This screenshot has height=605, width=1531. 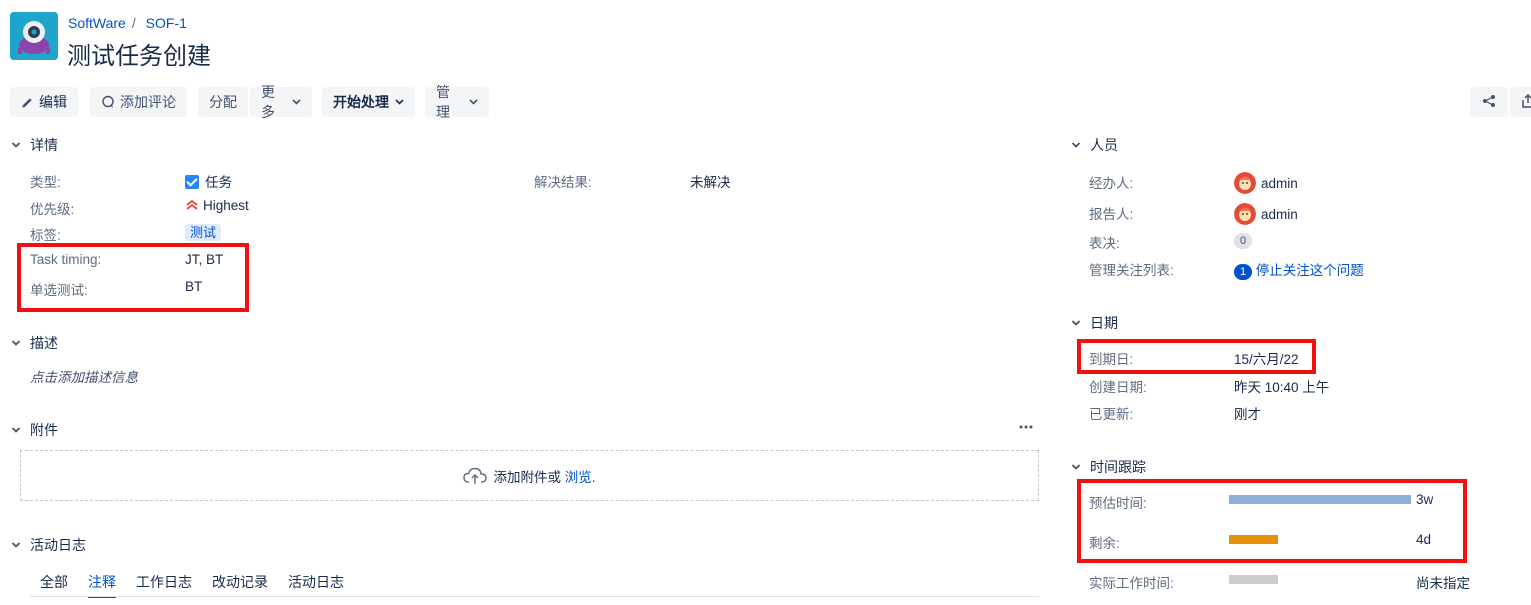 I want to click on start-progress-button: 开始处理, so click(x=368, y=102).